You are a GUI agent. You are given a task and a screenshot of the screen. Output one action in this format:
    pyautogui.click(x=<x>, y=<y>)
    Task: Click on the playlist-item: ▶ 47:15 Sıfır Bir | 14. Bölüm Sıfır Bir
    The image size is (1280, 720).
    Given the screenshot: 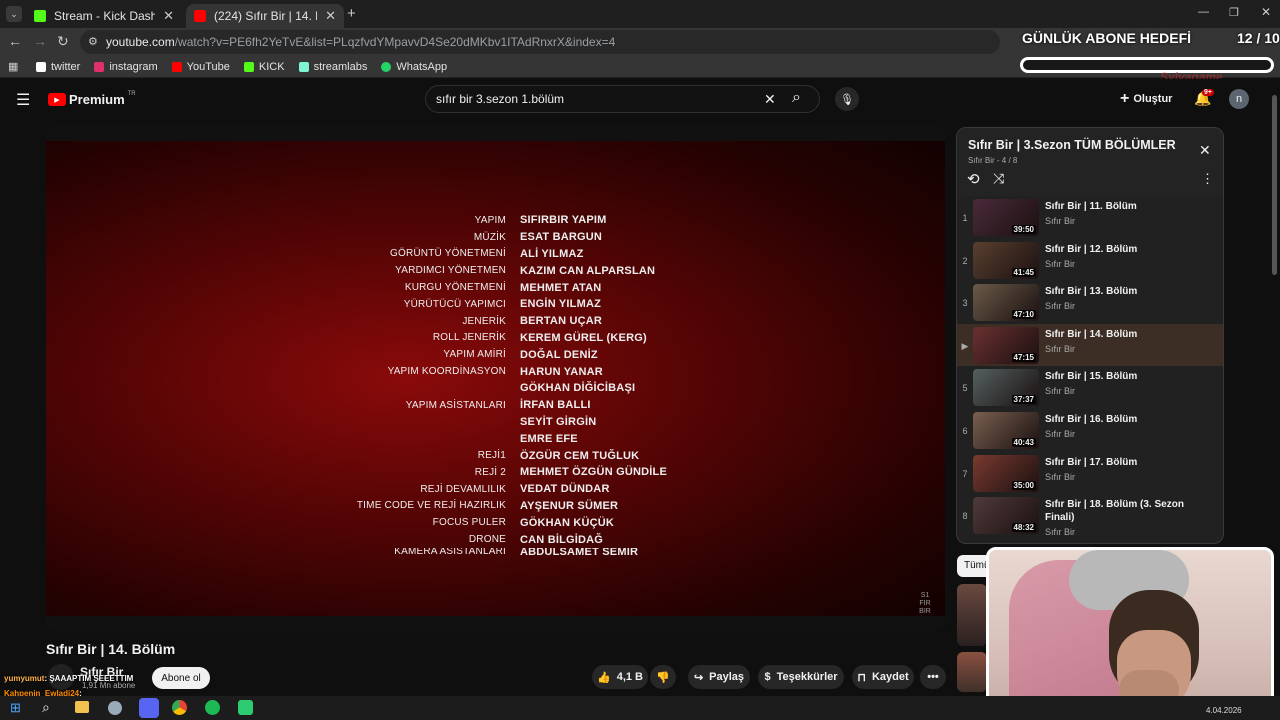 What is the action you would take?
    pyautogui.click(x=1090, y=344)
    